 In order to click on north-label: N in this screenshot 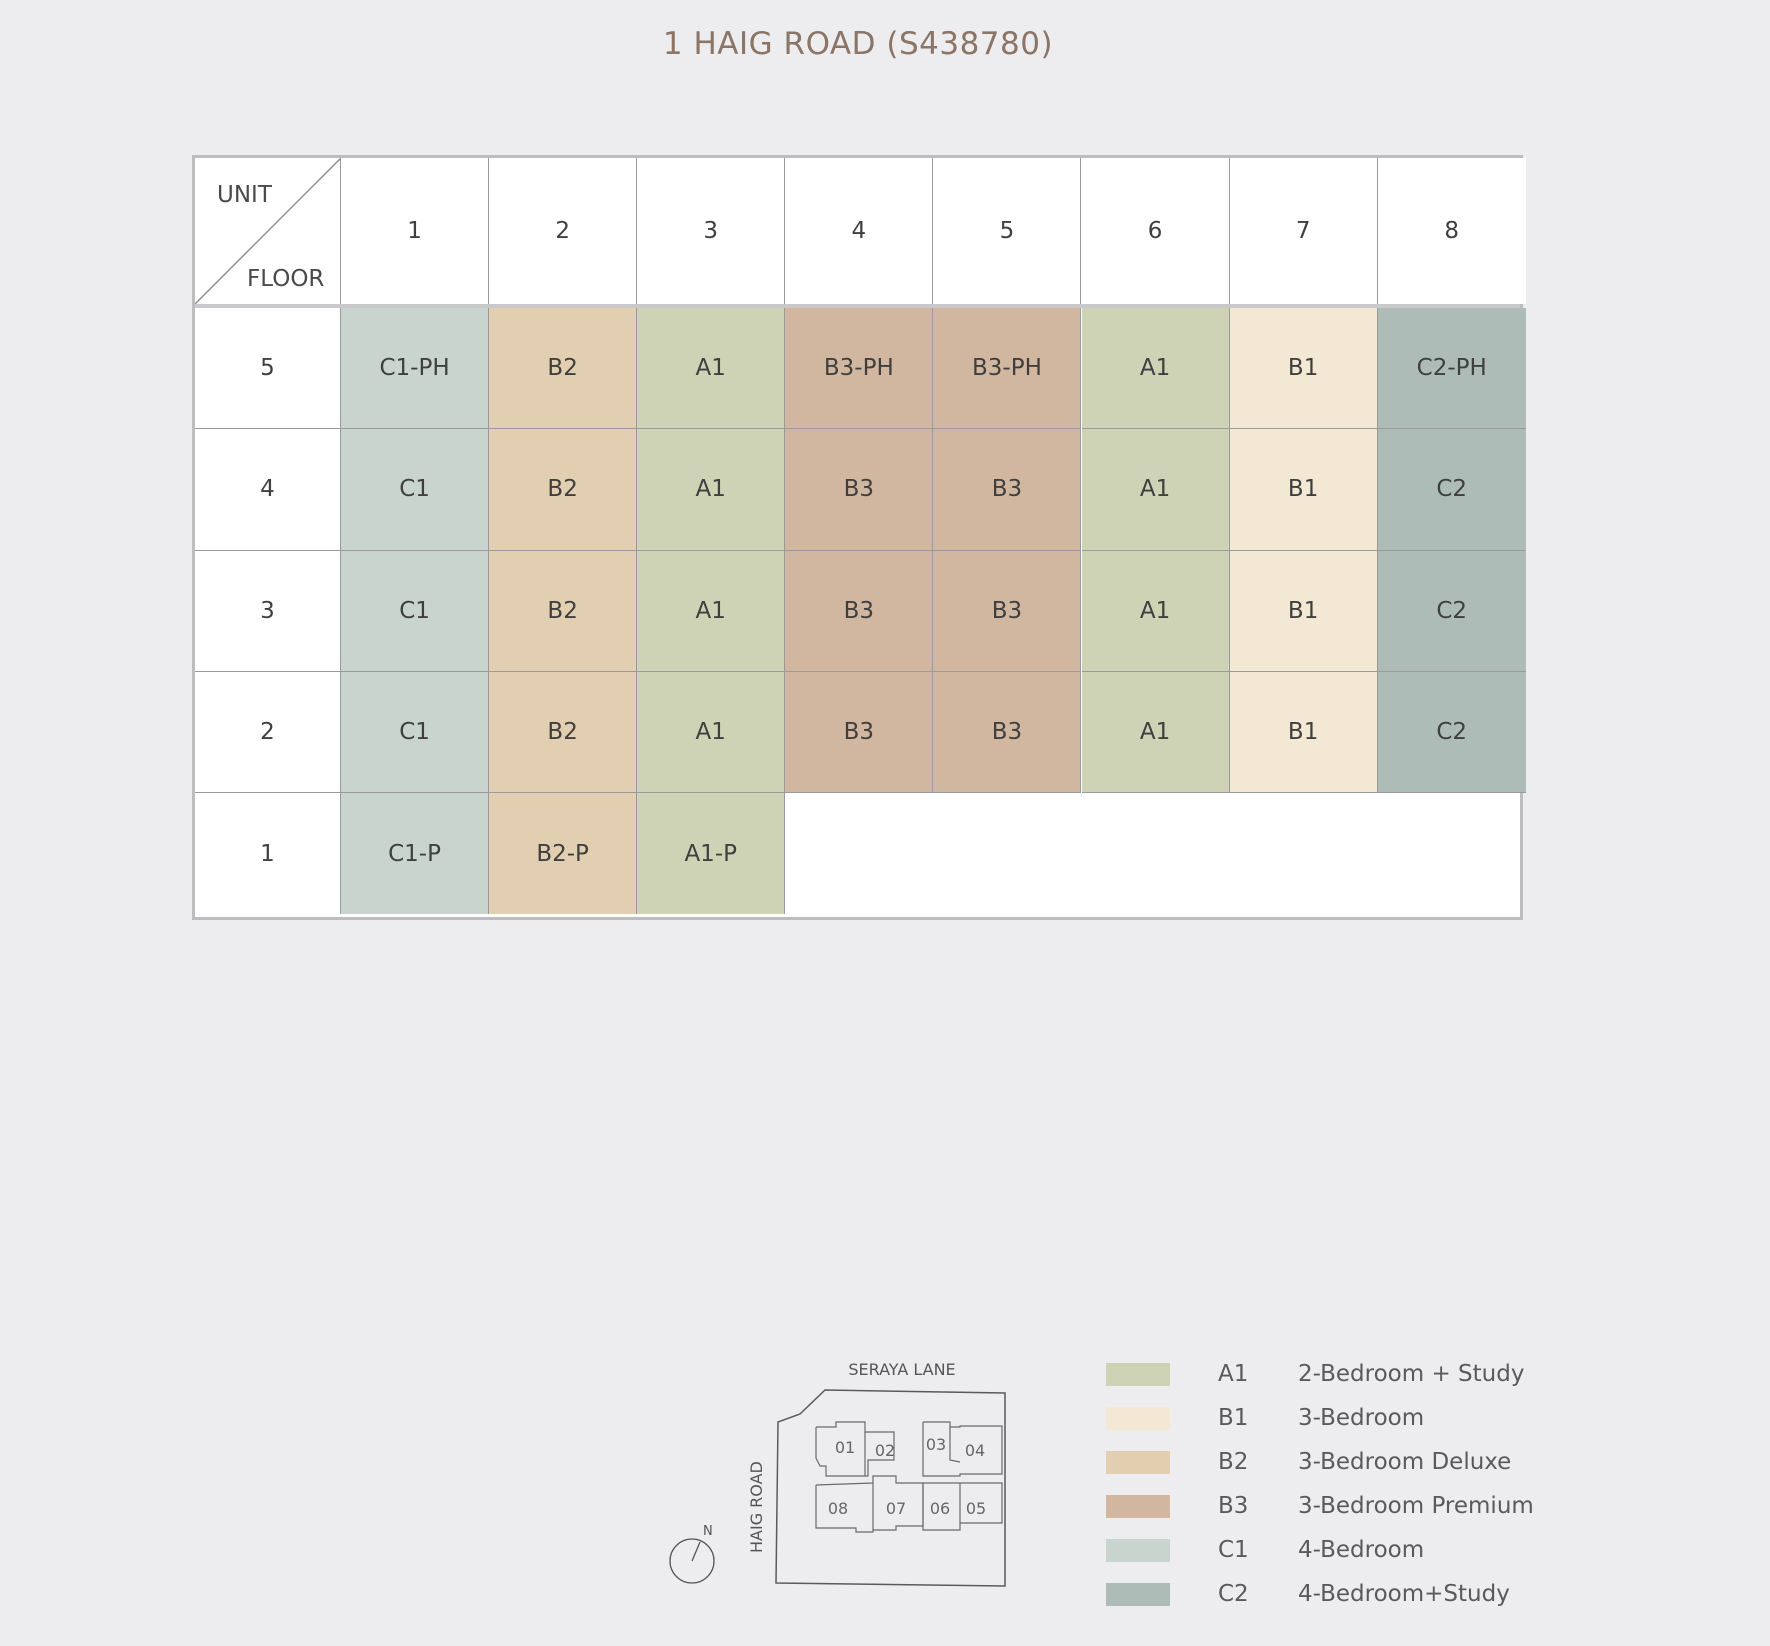, I will do `click(708, 1531)`.